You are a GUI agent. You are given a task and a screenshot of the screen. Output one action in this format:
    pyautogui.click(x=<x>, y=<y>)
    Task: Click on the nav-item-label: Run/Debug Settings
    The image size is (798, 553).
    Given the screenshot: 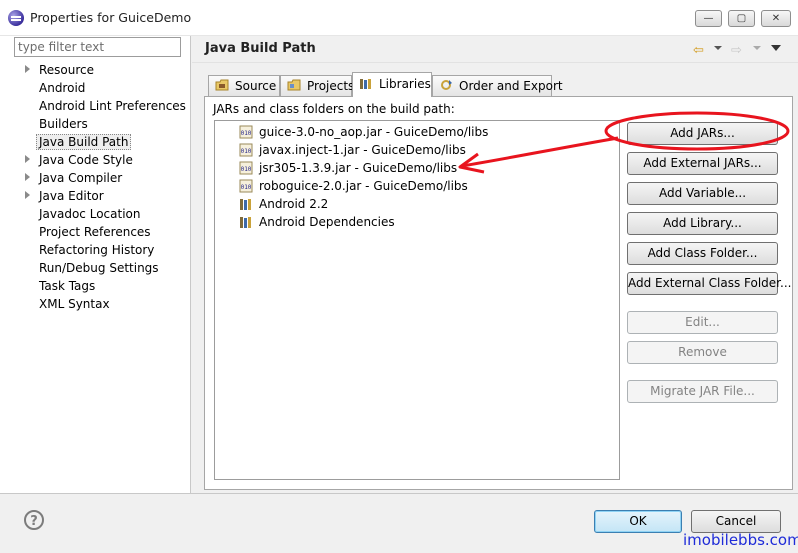 What is the action you would take?
    pyautogui.click(x=99, y=268)
    